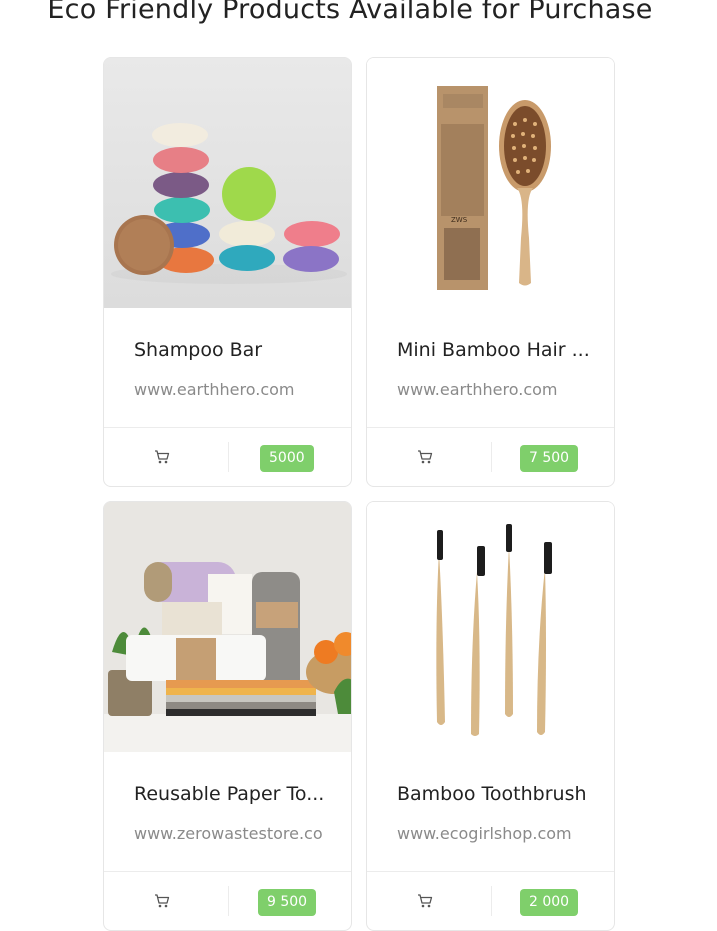 The height and width of the screenshot is (931, 717). Describe the element at coordinates (549, 458) in the screenshot. I see `price-badge: 7 500` at that location.